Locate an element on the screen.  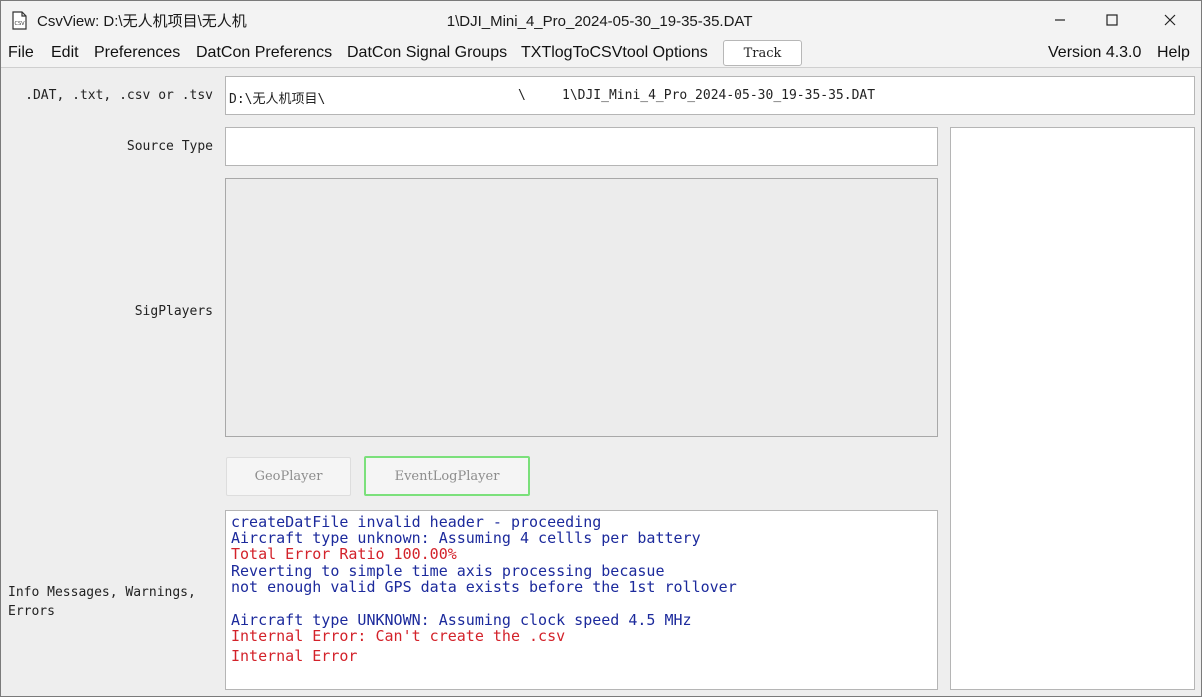
file-icon: CSV is located at coordinates (19, 20).